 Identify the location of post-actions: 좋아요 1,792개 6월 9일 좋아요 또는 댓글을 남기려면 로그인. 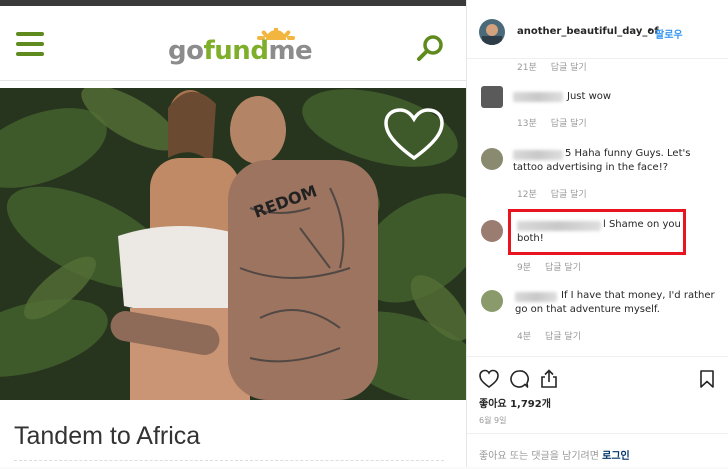
(597, 412).